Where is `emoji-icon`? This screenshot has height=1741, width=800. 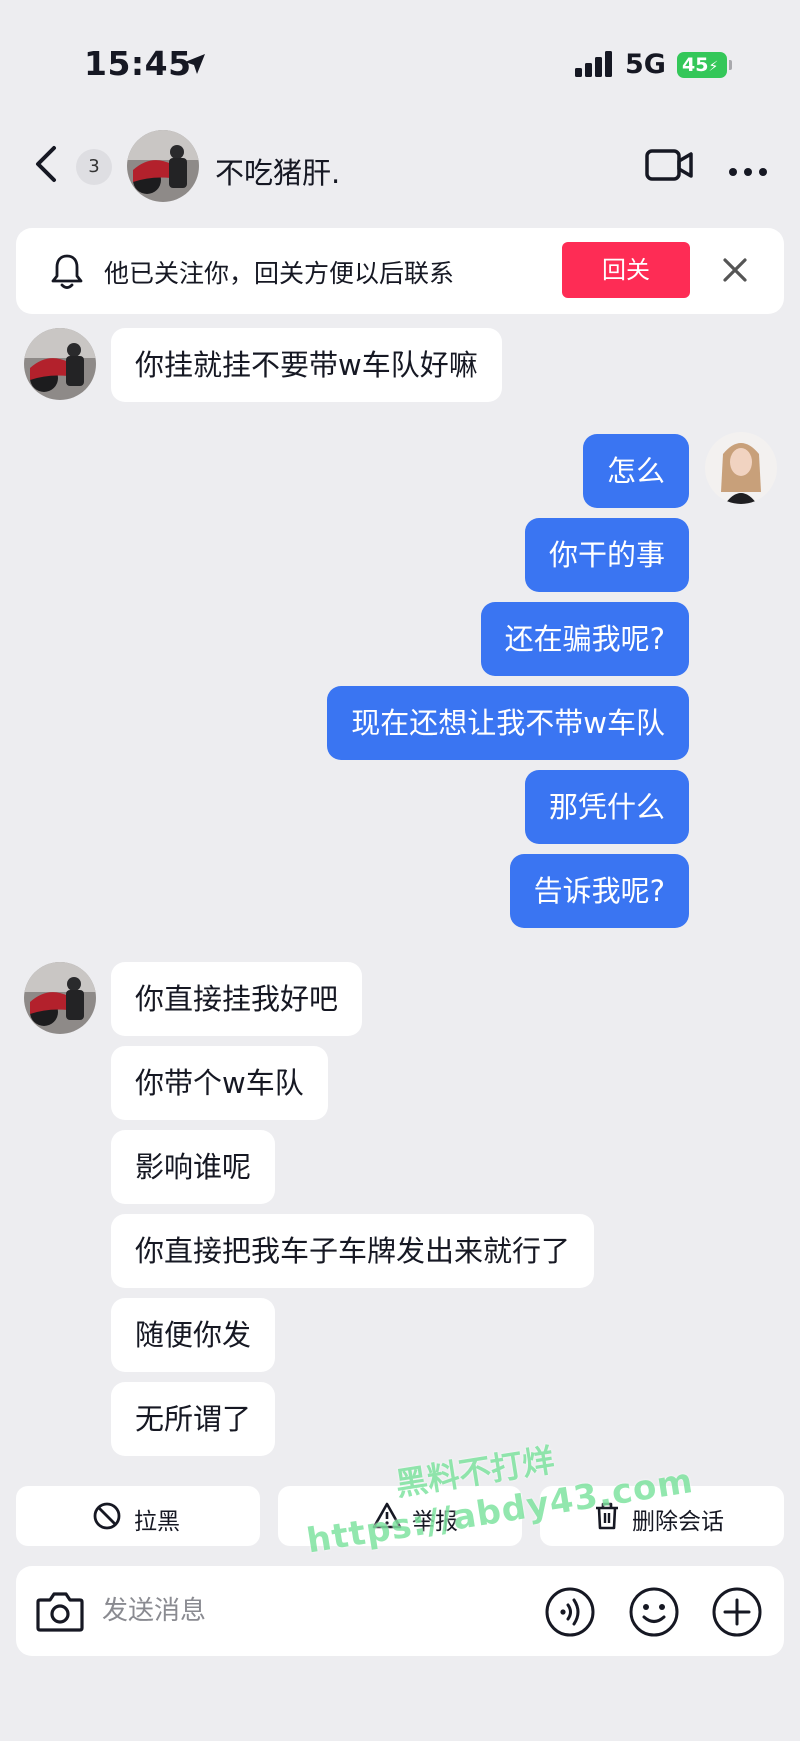
emoji-icon is located at coordinates (654, 1614).